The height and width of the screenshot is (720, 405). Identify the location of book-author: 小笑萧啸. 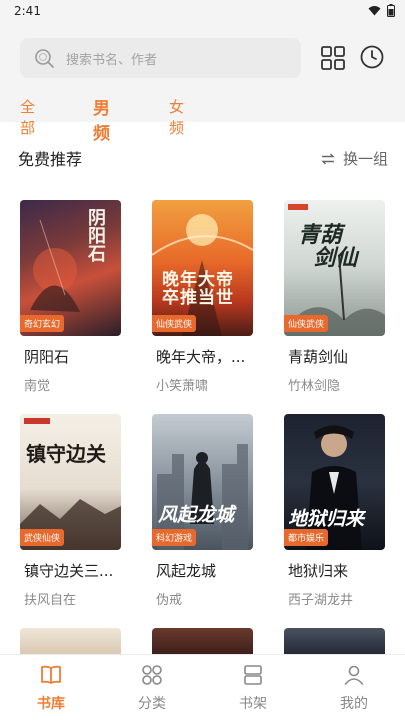
(182, 386).